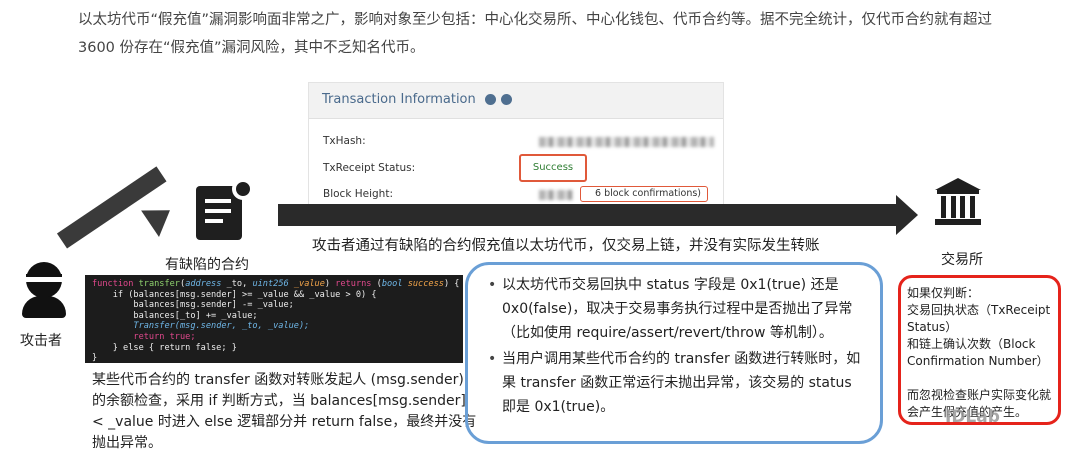 Image resolution: width=1080 pixels, height=462 pixels. I want to click on next-arrow-icon, so click(506, 99).